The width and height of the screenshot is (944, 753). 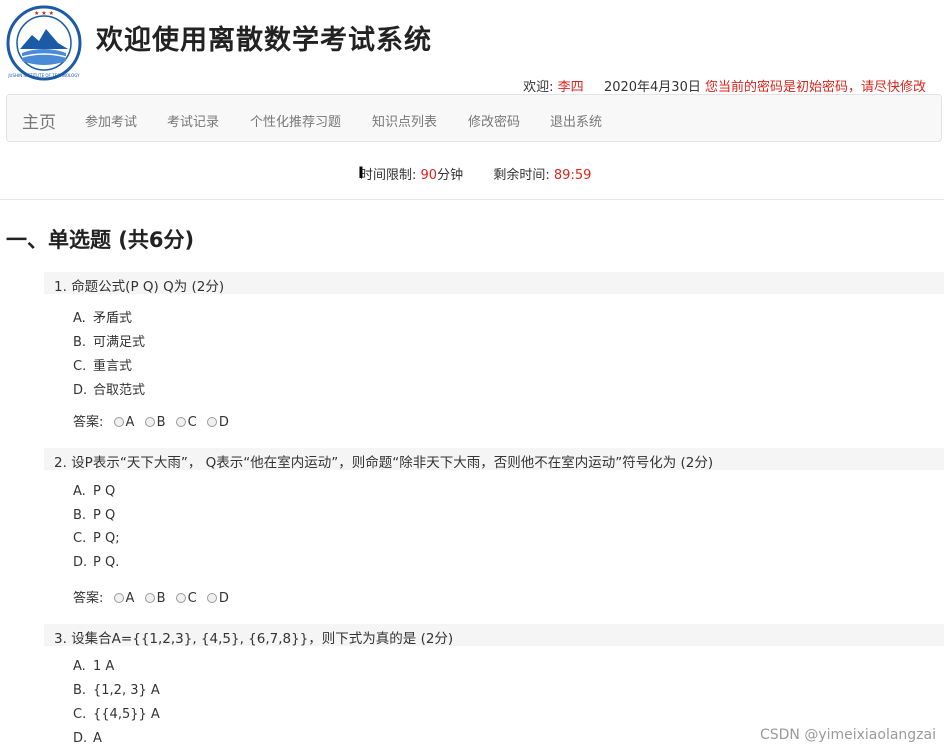 I want to click on radio-q1-c, so click(x=180, y=422).